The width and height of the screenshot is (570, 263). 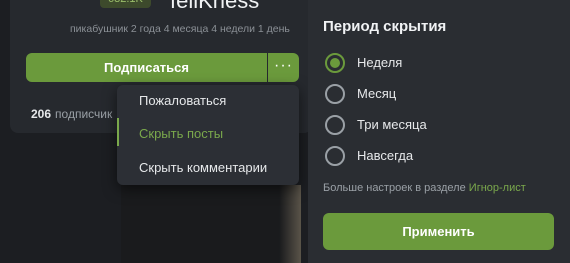 What do you see at coordinates (146, 67) in the screenshot?
I see `subscribe-button: Подписаться` at bounding box center [146, 67].